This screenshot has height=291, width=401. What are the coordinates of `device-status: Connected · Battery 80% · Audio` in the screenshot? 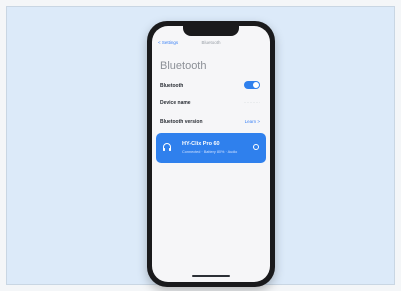 It's located at (210, 152).